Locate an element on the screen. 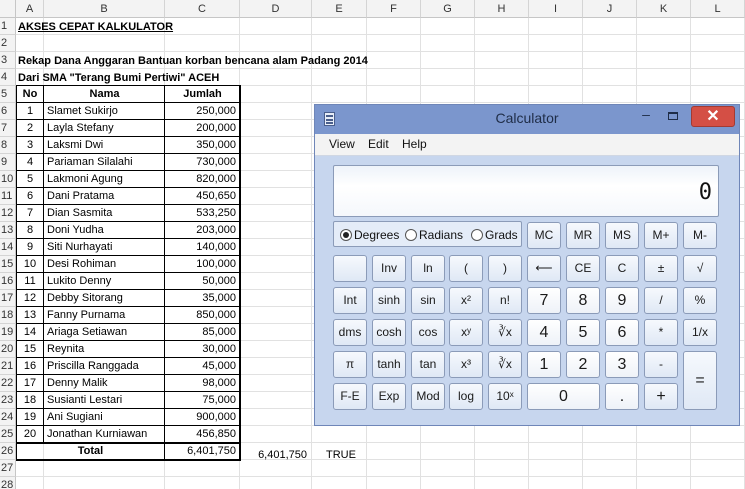  header-no: No is located at coordinates (30, 94).